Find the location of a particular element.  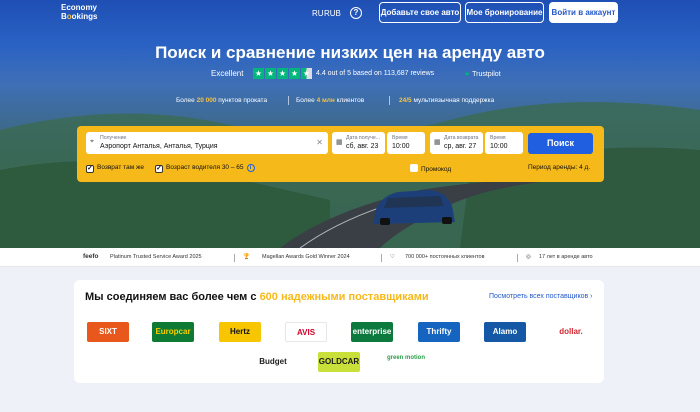

return-time-label: Время is located at coordinates (498, 138).